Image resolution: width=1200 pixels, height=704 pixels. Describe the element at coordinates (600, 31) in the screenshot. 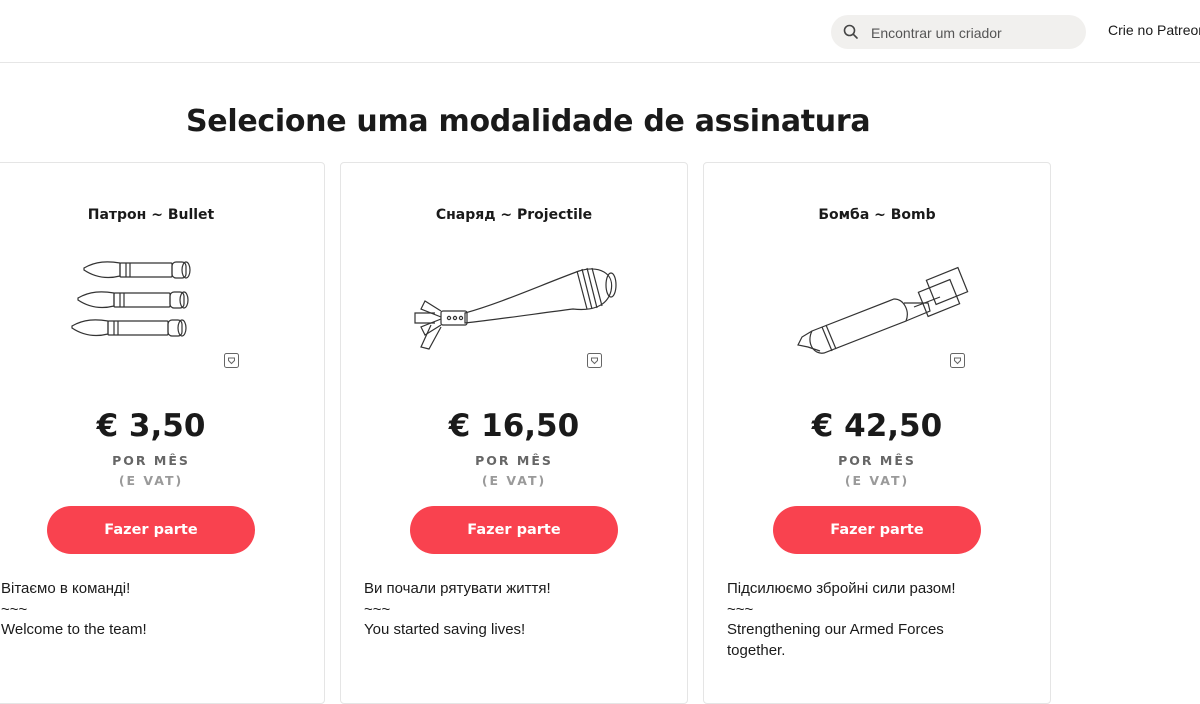

I see `top-bar: Crie no Patreon` at that location.